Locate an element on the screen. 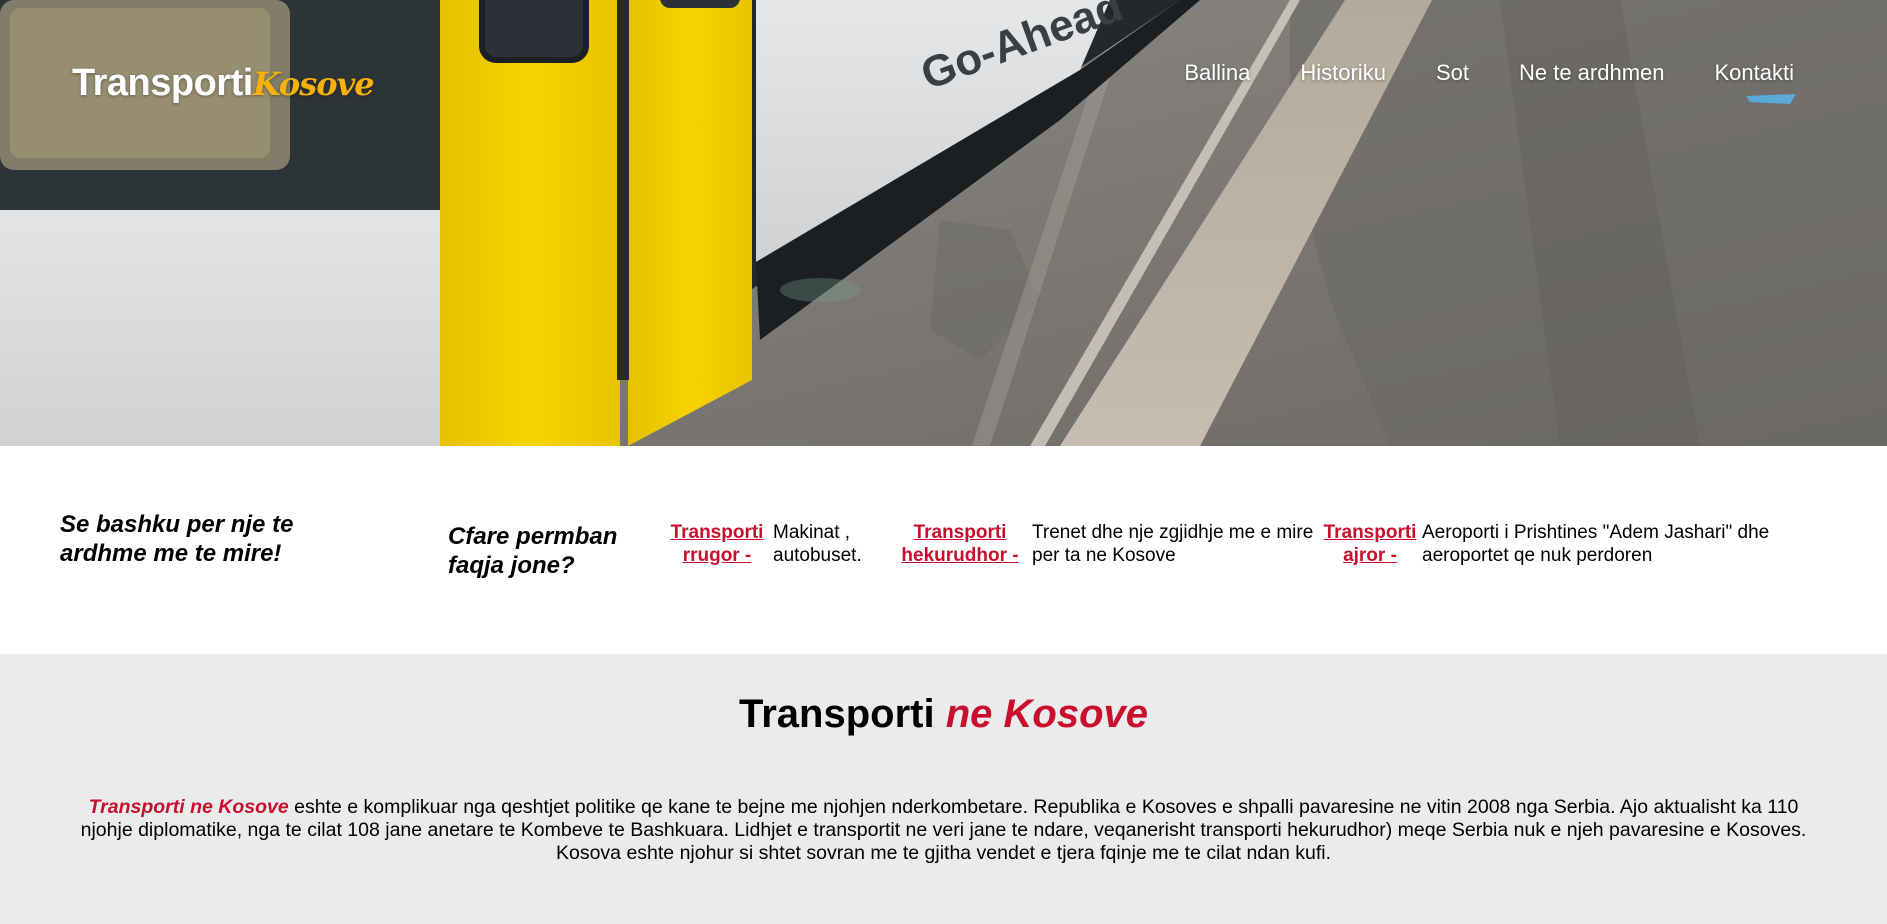 This screenshot has height=924, width=1887. feature-link-air: Transporti ajror - is located at coordinates (1370, 544).